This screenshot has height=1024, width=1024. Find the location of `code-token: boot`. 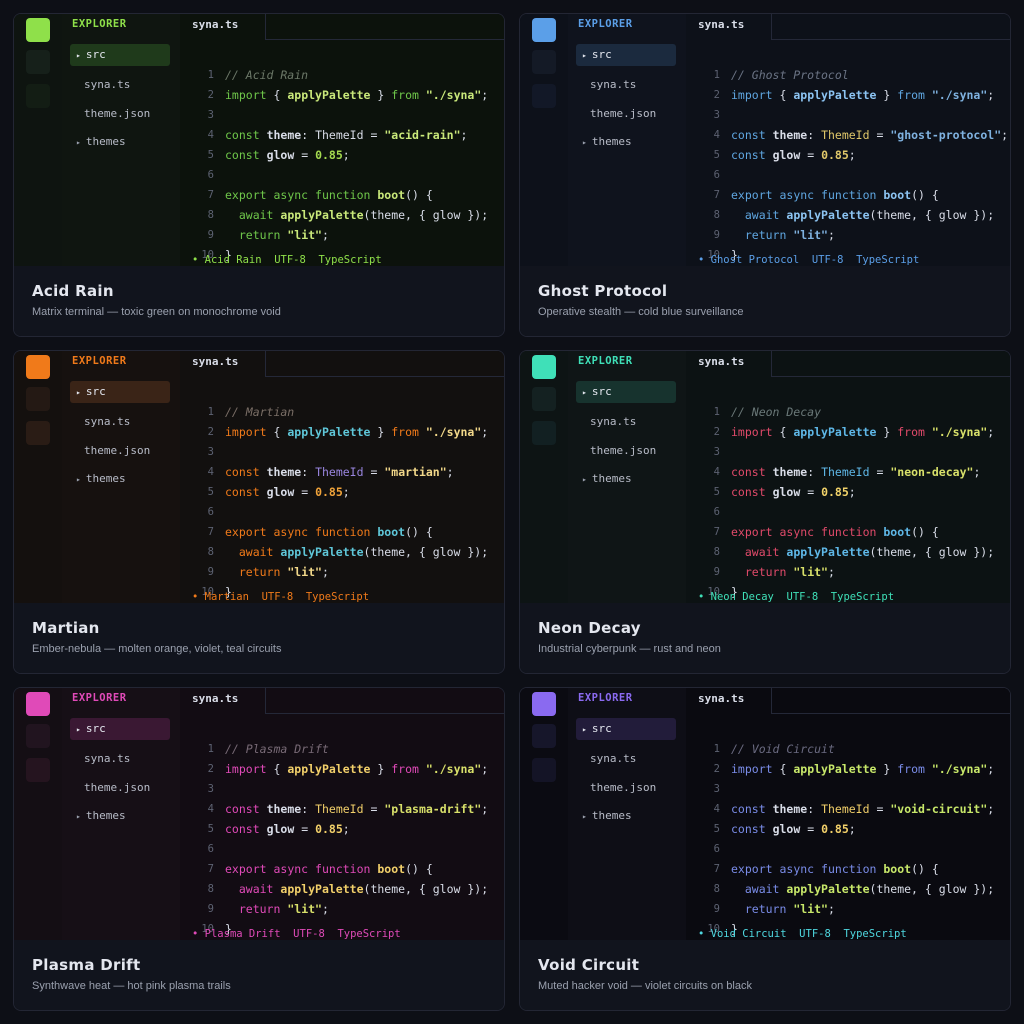

code-token: boot is located at coordinates (897, 532).